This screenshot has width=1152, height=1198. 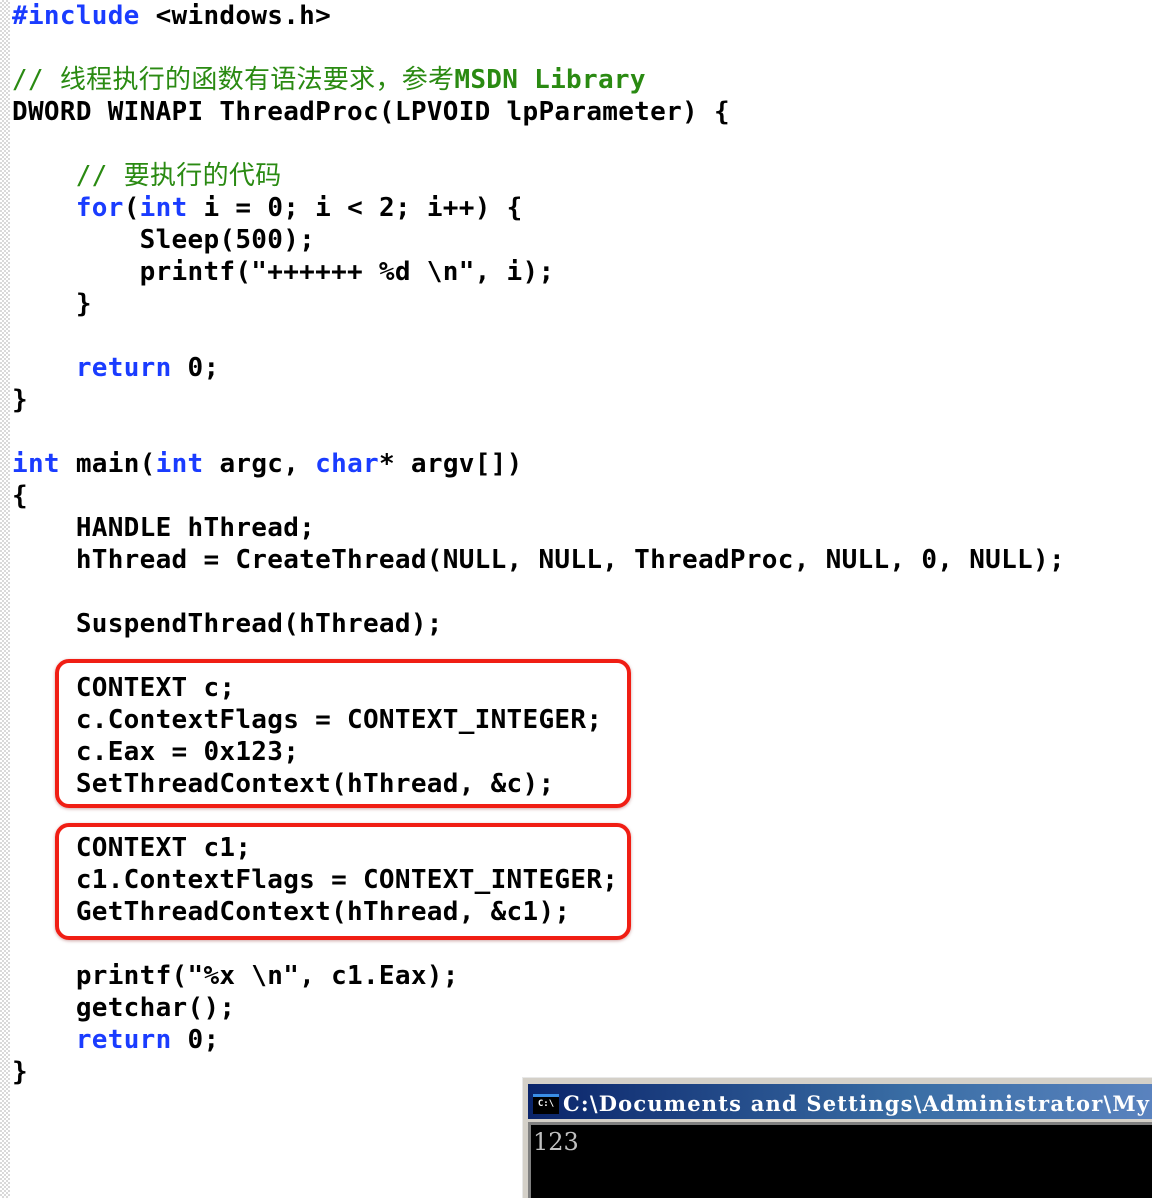 I want to click on editor-gutter, so click(x=5, y=599).